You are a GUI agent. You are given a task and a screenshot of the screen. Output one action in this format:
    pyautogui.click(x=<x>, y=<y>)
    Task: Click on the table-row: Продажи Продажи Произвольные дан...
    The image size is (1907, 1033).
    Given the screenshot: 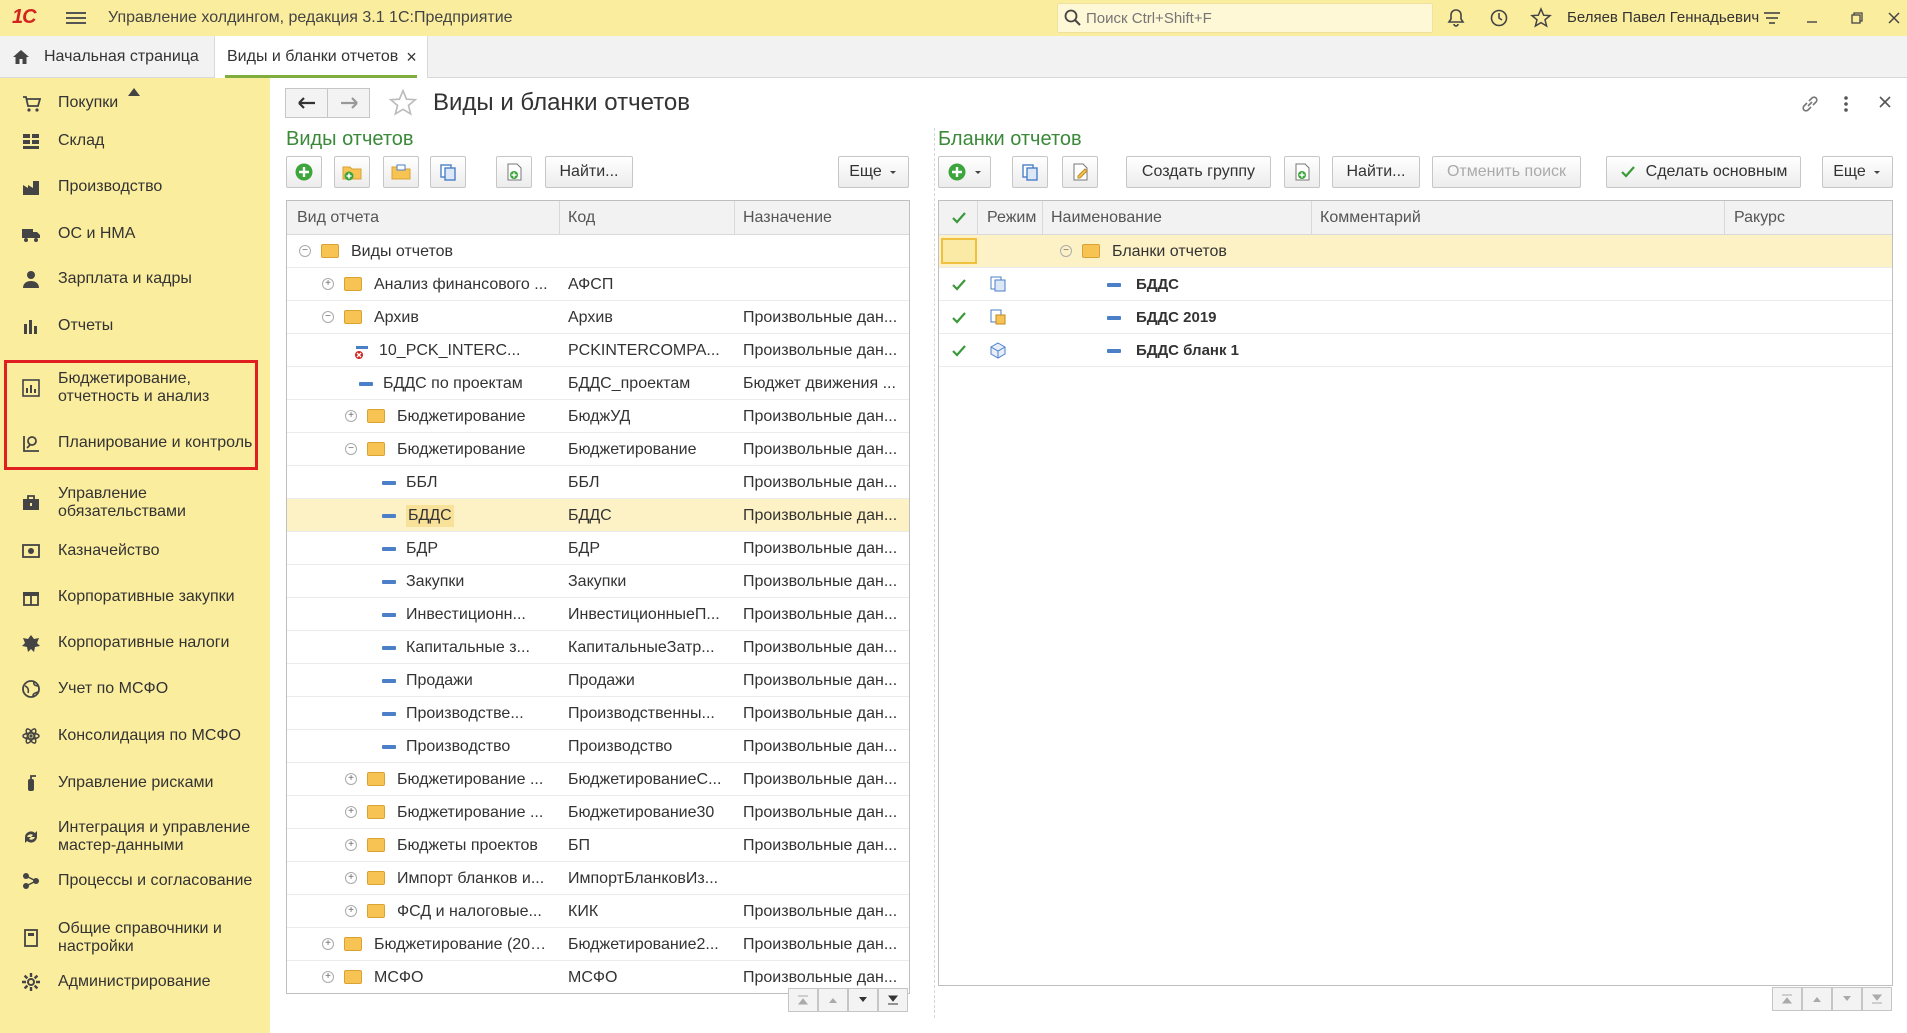 What is the action you would take?
    pyautogui.click(x=598, y=680)
    